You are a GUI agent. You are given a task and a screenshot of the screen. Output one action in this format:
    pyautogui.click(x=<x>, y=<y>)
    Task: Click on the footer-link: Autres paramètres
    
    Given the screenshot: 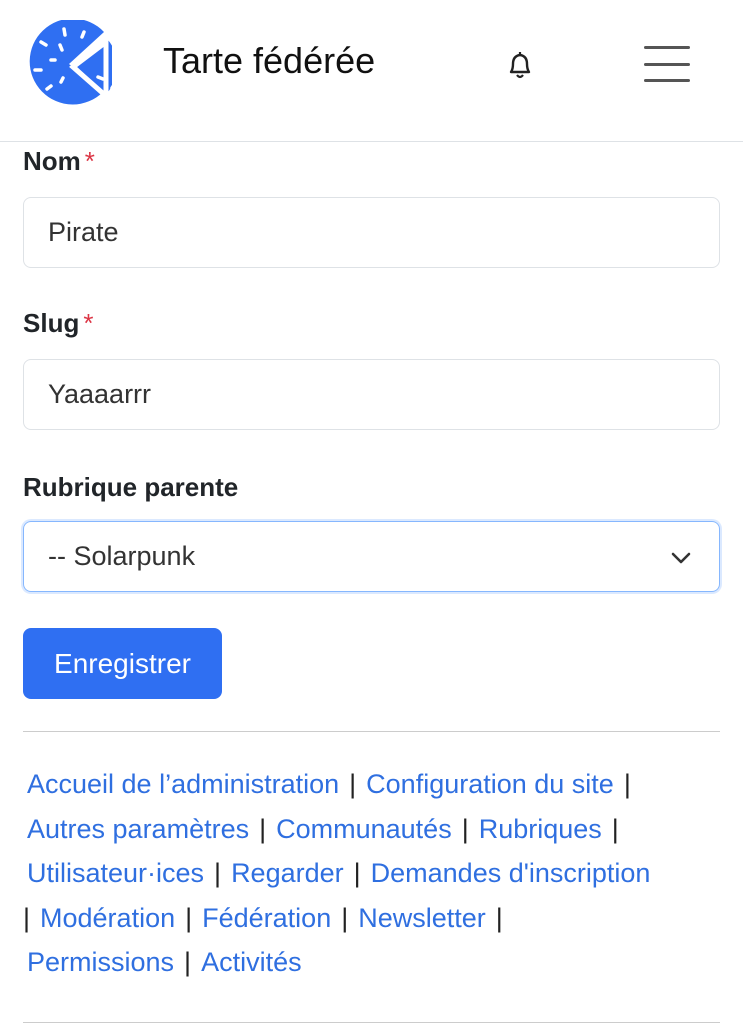 What is the action you would take?
    pyautogui.click(x=138, y=829)
    